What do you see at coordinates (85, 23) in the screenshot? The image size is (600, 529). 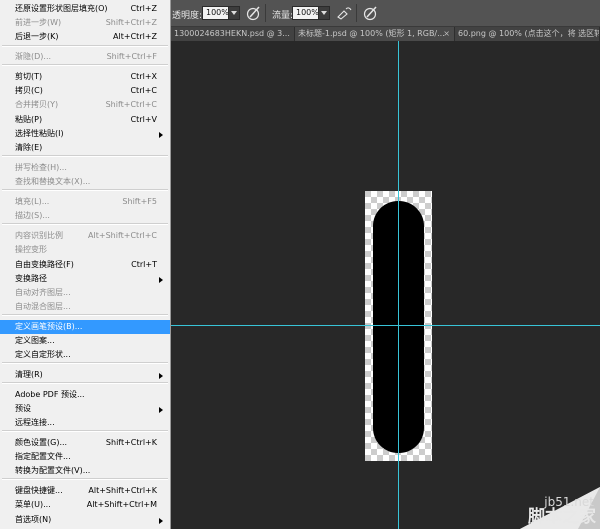 I see `menu-item: 前进一步(W) Shift+Ctrl+Z` at bounding box center [85, 23].